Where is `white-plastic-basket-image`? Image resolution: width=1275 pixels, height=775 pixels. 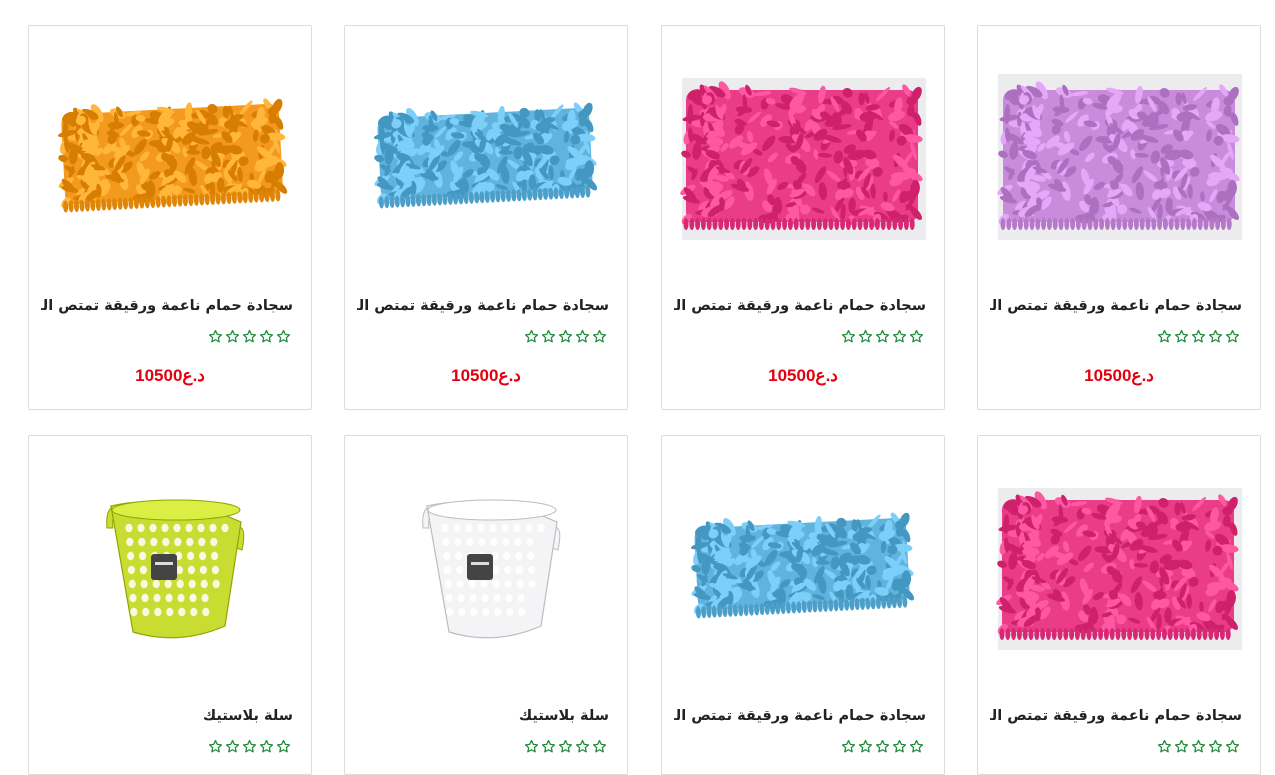
white-plastic-basket-image is located at coordinates (491, 569).